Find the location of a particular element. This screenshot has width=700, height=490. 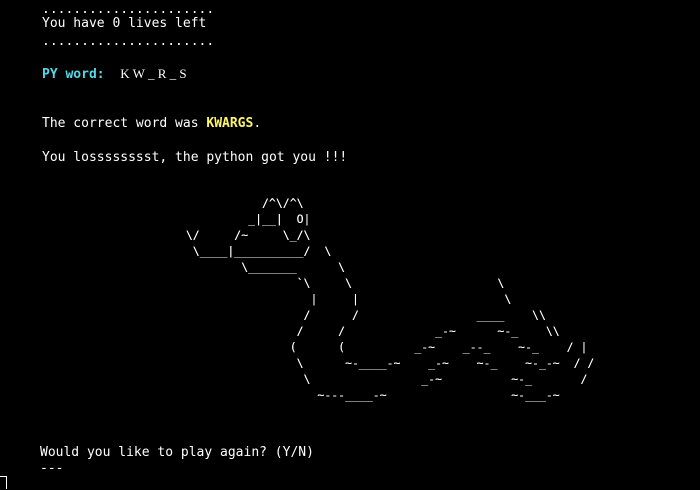

word-letters: K W _ R _ S is located at coordinates (153, 73).